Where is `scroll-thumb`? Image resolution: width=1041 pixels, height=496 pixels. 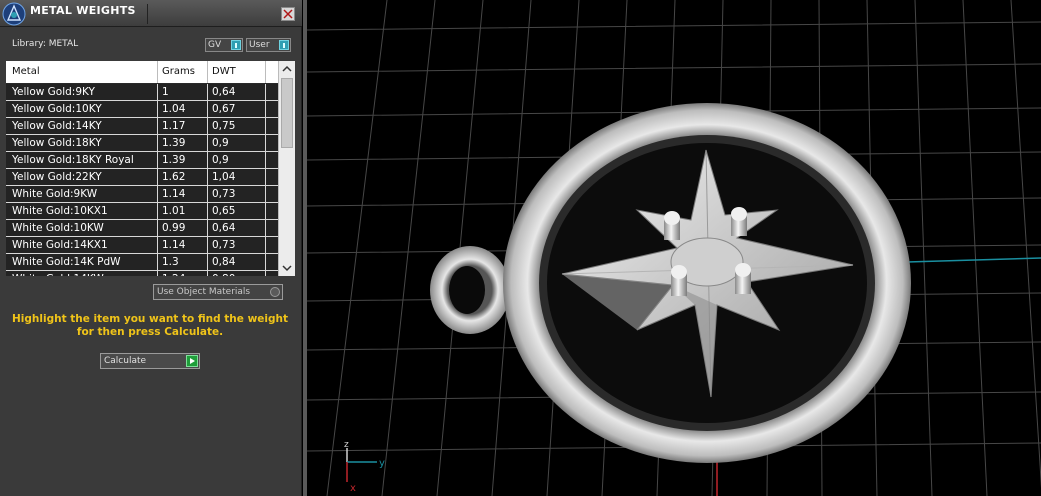 scroll-thumb is located at coordinates (287, 113).